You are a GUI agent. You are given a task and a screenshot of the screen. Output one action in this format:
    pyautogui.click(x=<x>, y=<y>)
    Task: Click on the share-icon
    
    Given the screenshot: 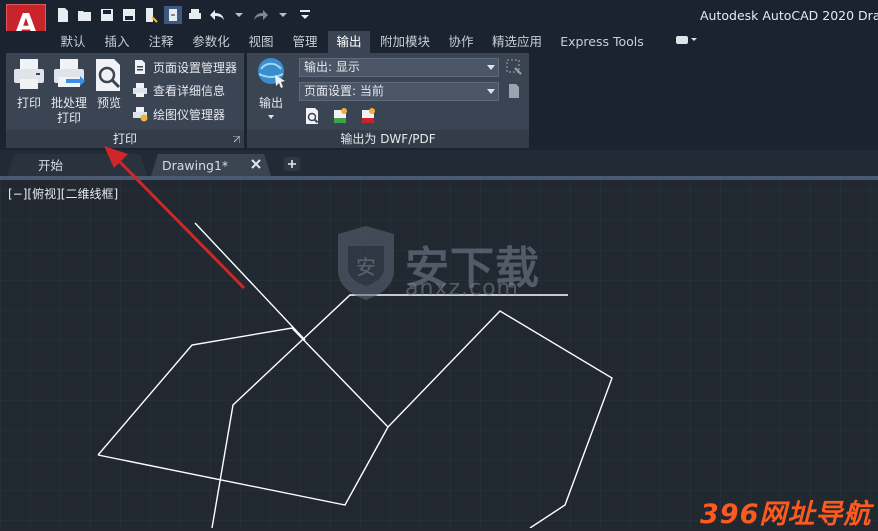 What is the action you would take?
    pyautogui.click(x=173, y=15)
    